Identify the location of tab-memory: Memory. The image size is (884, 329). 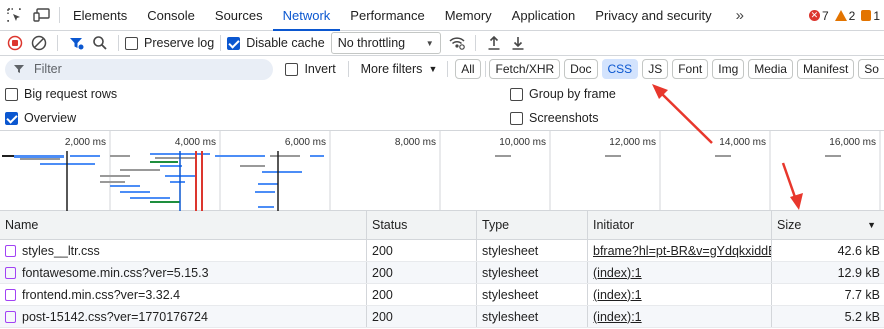
(468, 15).